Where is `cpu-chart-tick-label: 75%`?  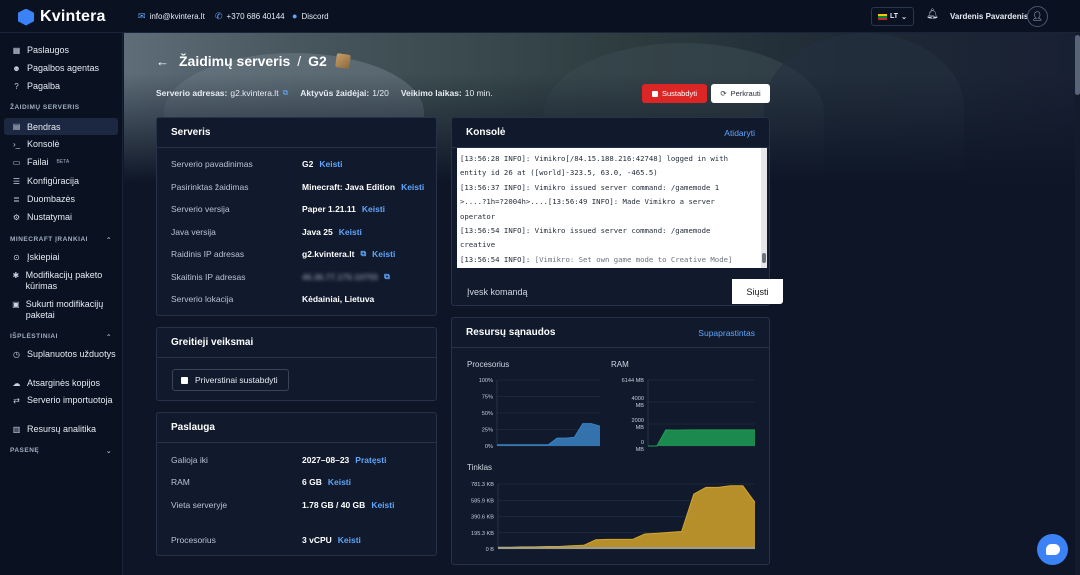
cpu-chart-tick-label: 75% is located at coordinates (487, 398).